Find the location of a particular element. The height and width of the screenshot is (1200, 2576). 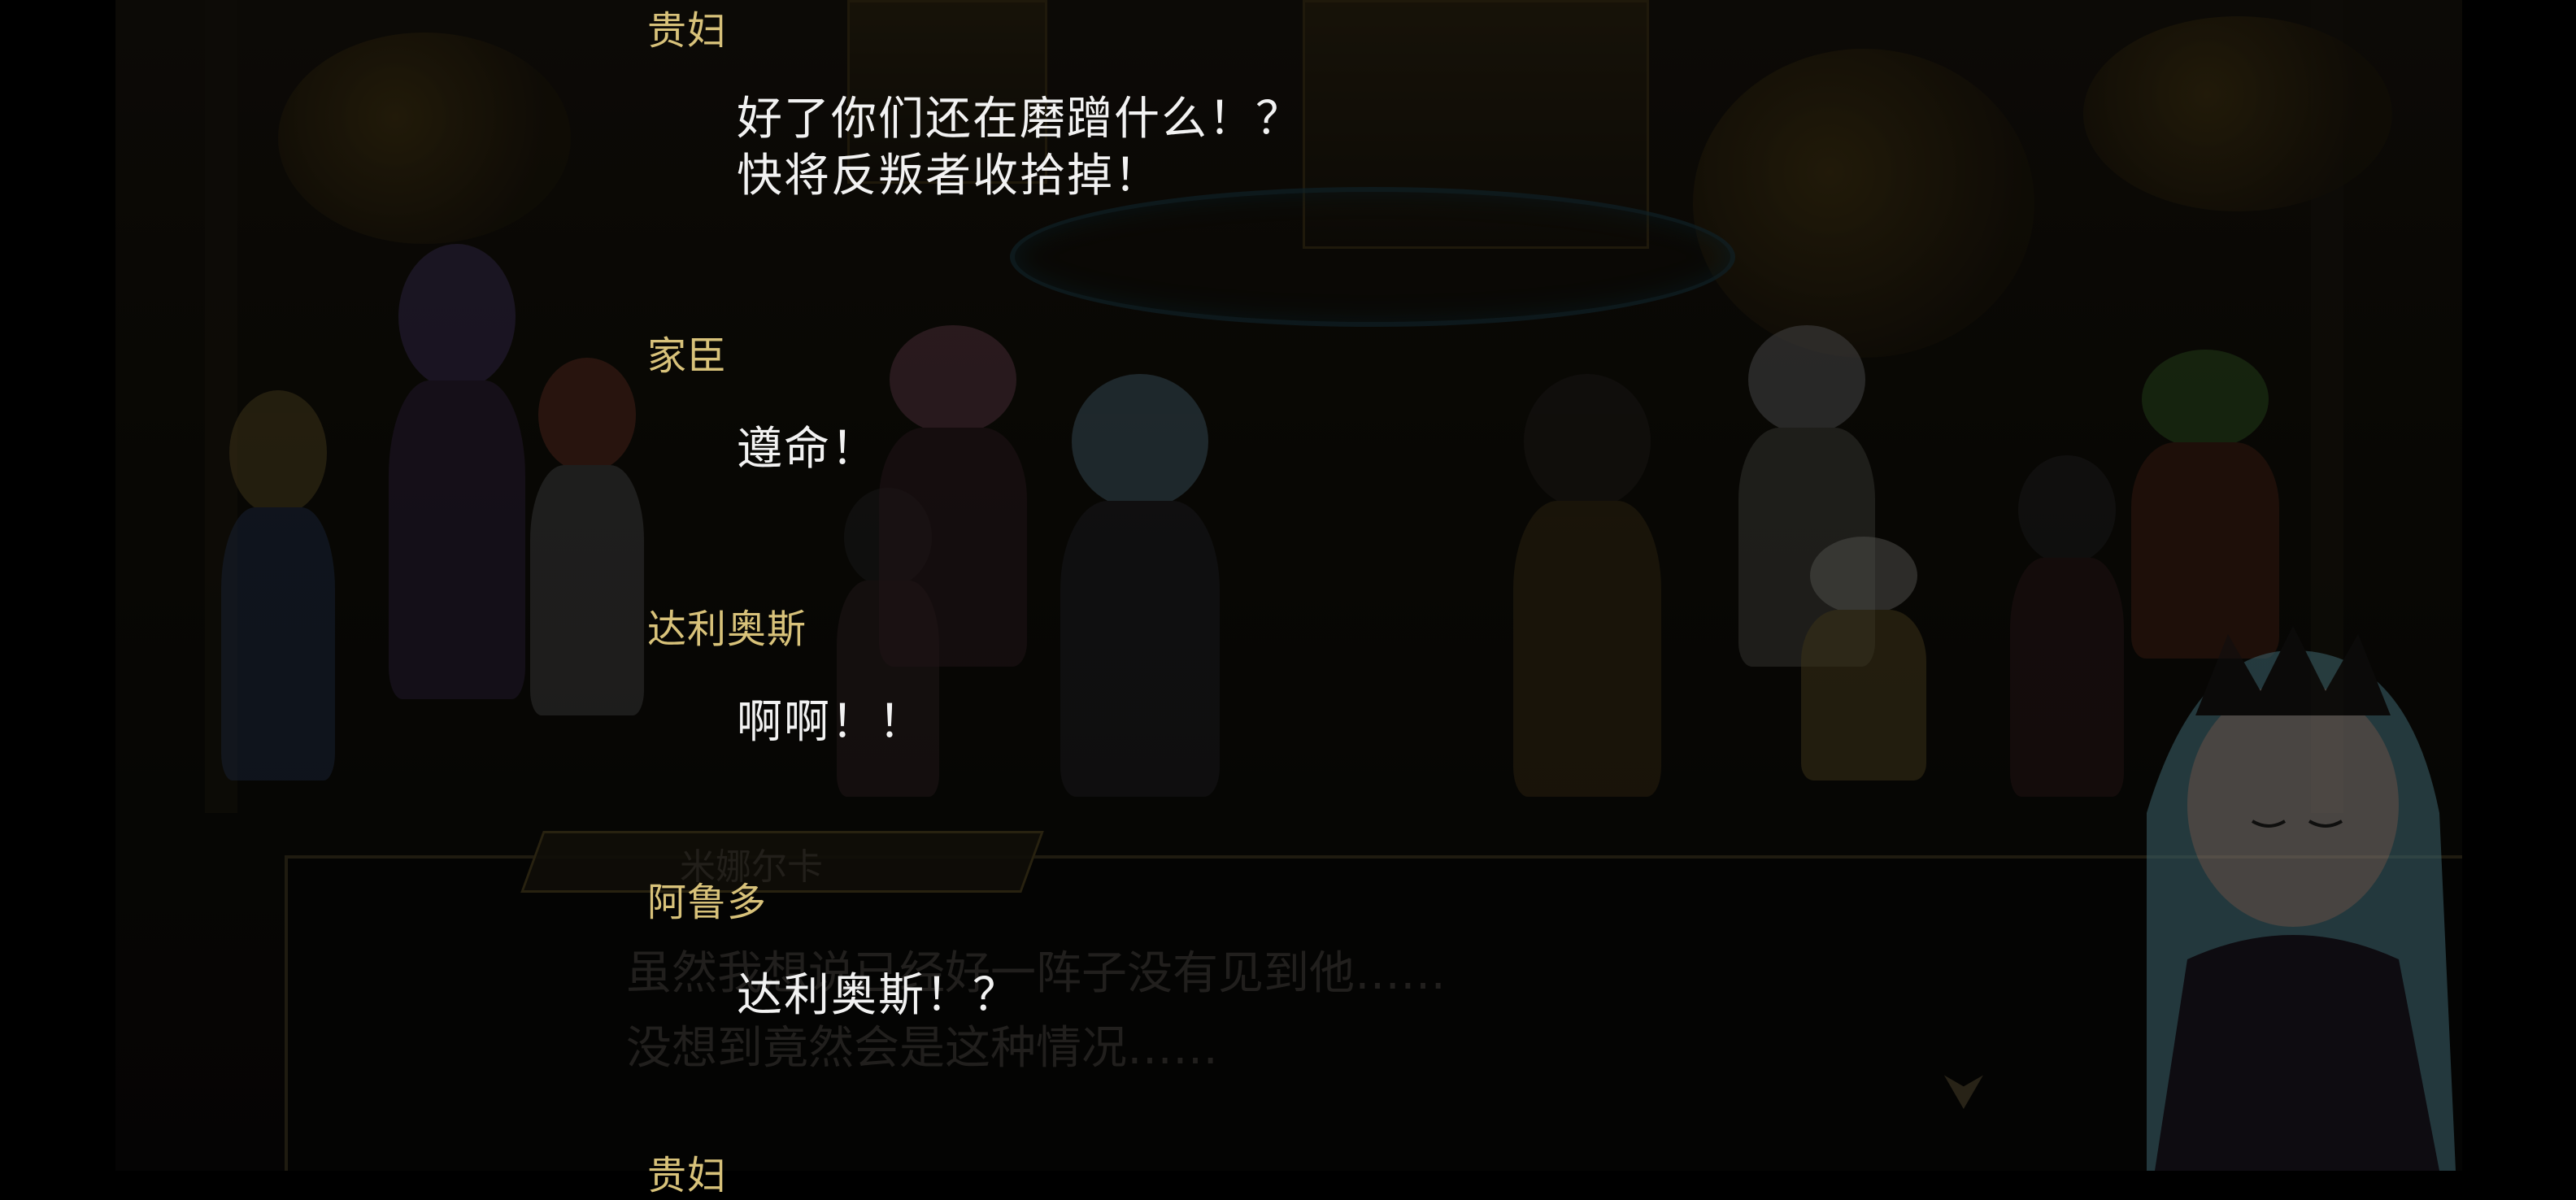

log-speaker: 阿鲁多 is located at coordinates (708, 902).